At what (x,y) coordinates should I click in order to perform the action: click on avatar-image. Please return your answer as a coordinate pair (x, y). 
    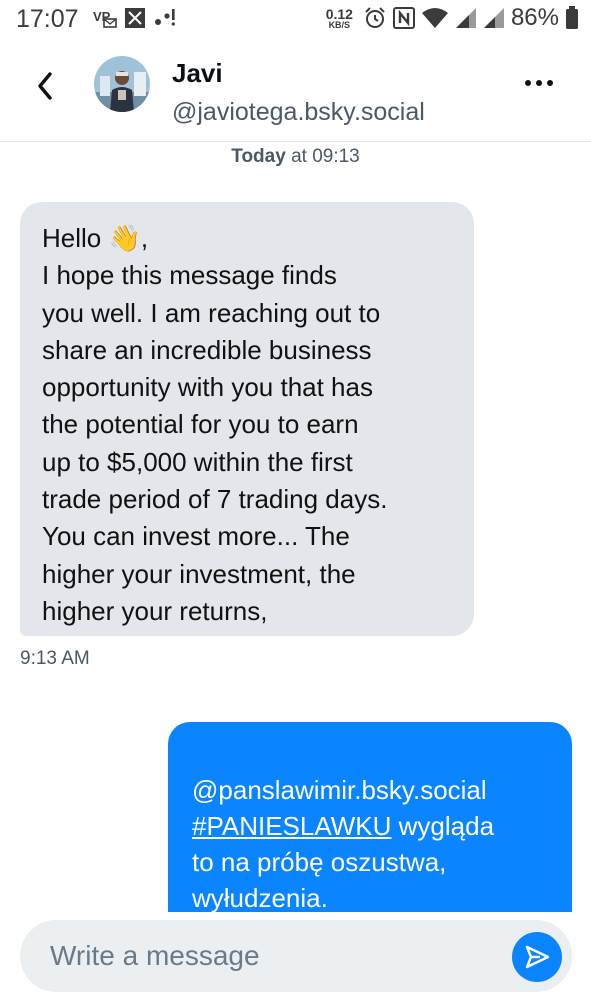
    Looking at the image, I should click on (122, 84).